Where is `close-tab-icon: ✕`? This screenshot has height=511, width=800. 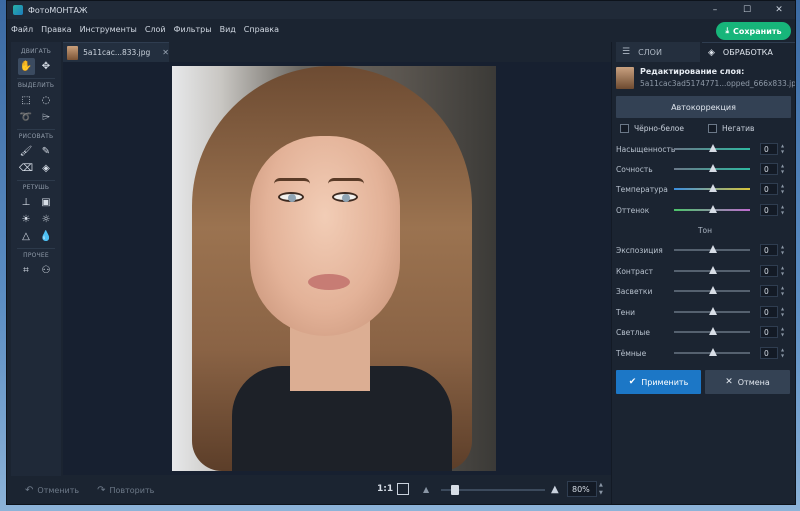
close-tab-icon: ✕ is located at coordinates (165, 52).